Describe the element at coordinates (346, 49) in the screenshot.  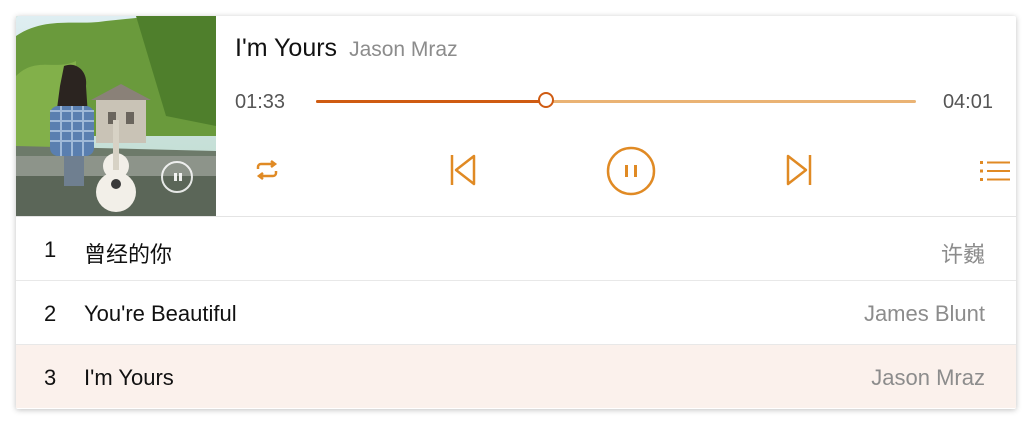
I see `title-row: I'm Yours Jason Mraz` at that location.